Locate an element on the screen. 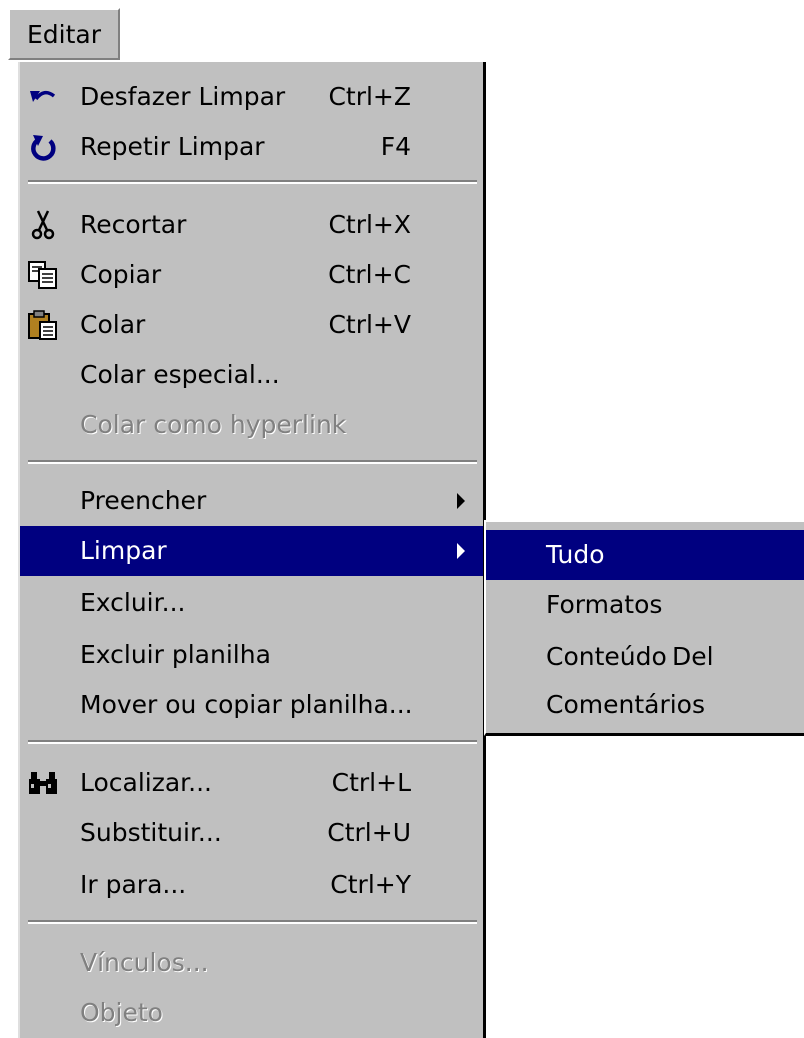 Image resolution: width=804 pixels, height=1038 pixels. limpar-submenu: Tudo Formatos Conteúdo Del Comentários is located at coordinates (644, 628).